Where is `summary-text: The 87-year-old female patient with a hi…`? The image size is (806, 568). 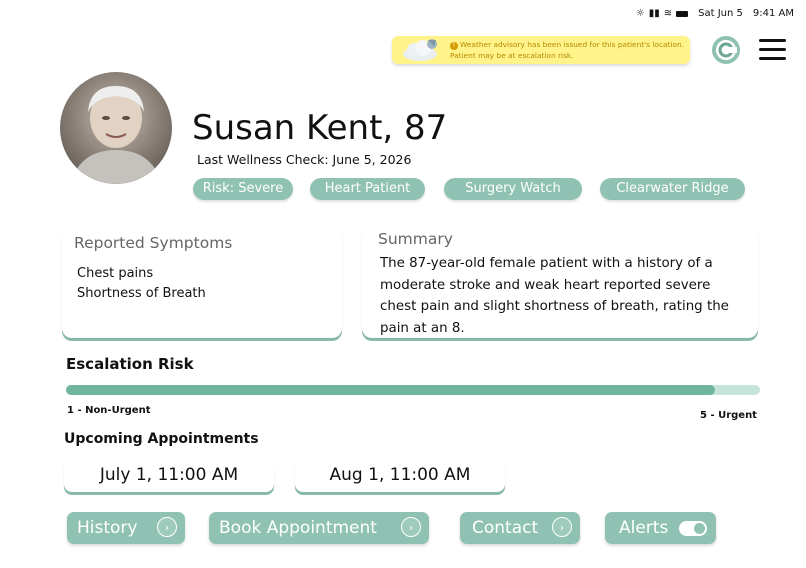
summary-text: The 87-year-old female patient with a hi… is located at coordinates (554, 296).